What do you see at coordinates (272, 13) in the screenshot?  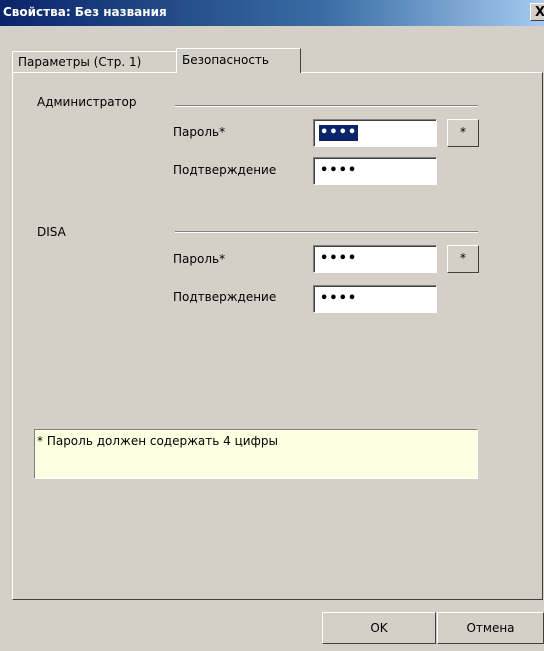 I see `title-bar: Свойства: Без названия X` at bounding box center [272, 13].